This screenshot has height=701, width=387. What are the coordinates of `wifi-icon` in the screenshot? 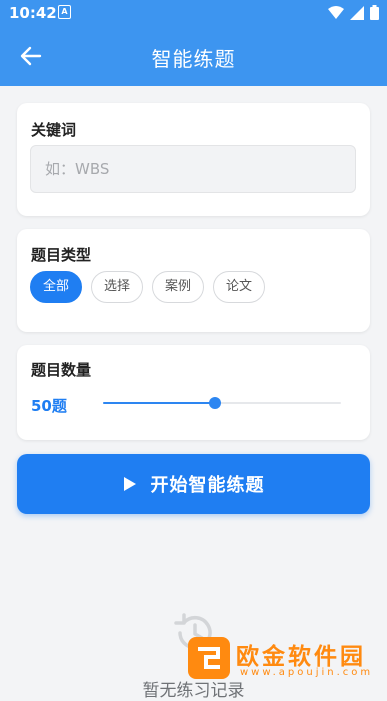 It's located at (336, 12).